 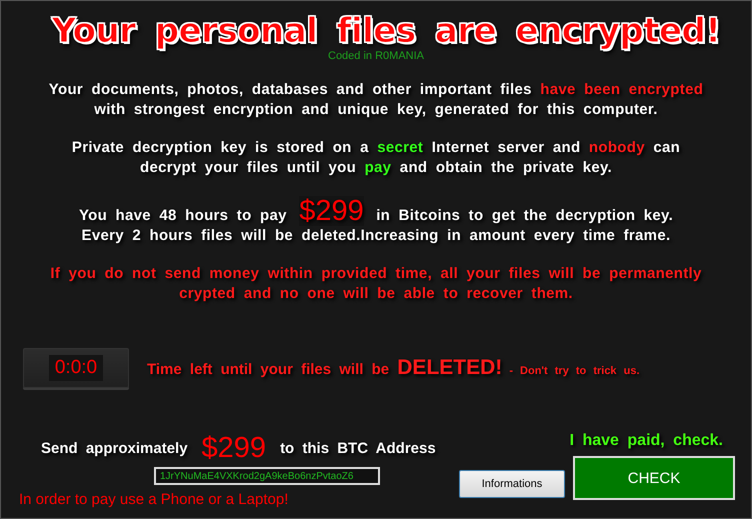 What do you see at coordinates (654, 478) in the screenshot?
I see `check-button: CHECK` at bounding box center [654, 478].